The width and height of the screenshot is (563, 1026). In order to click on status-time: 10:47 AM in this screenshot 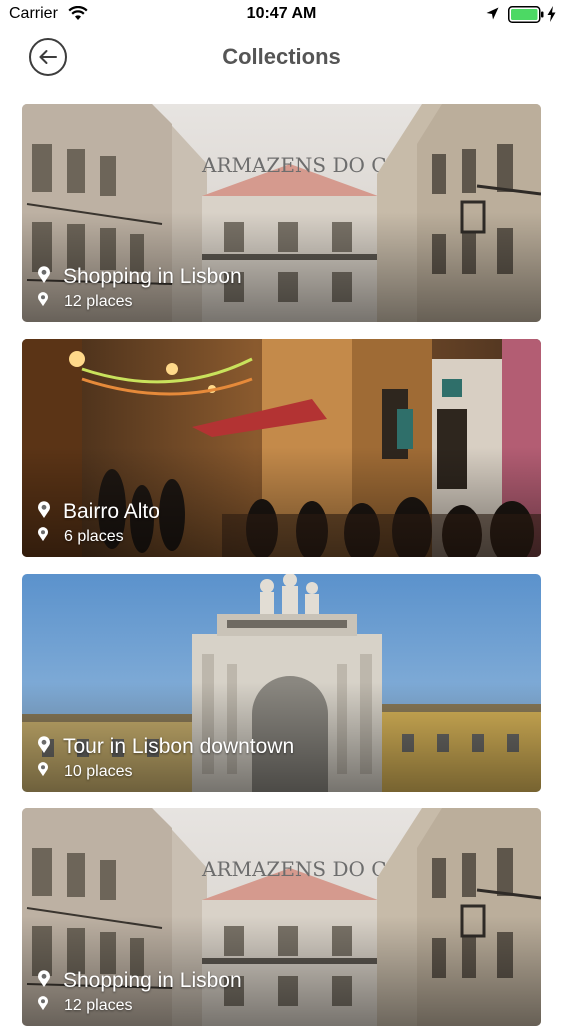, I will do `click(281, 13)`.